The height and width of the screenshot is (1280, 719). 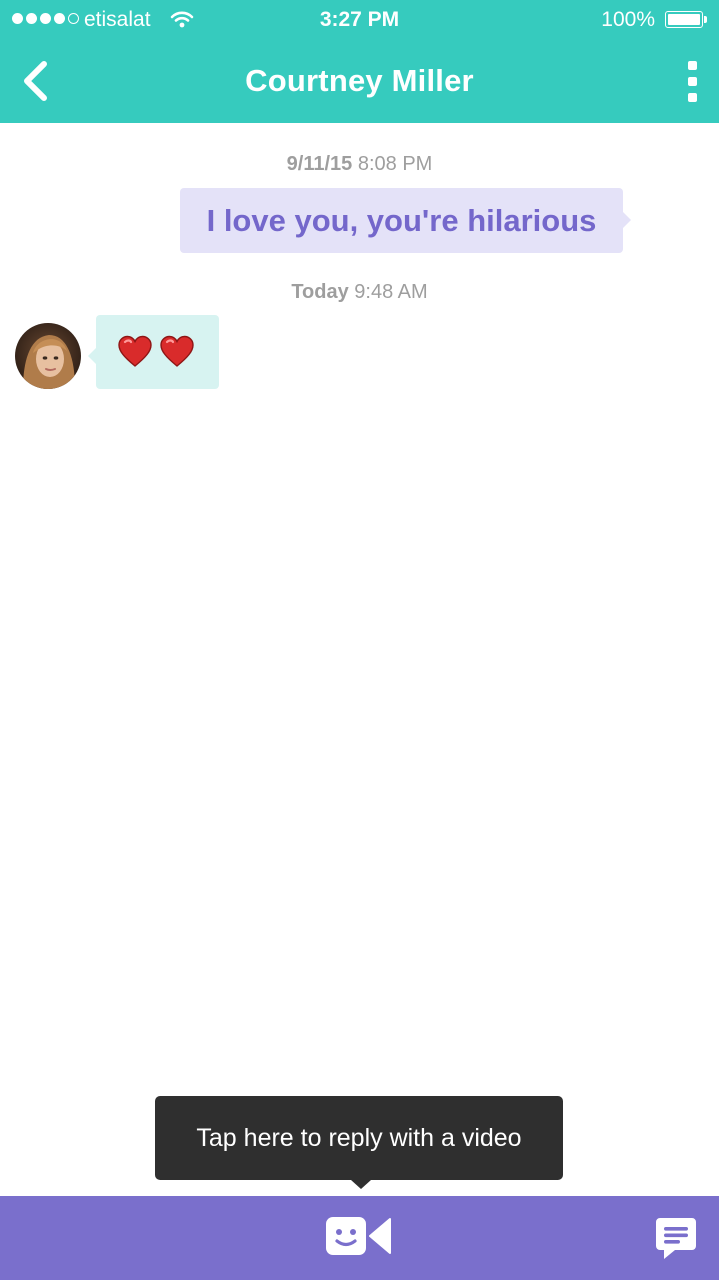 What do you see at coordinates (628, 19) in the screenshot?
I see `battery-percentage: 100%` at bounding box center [628, 19].